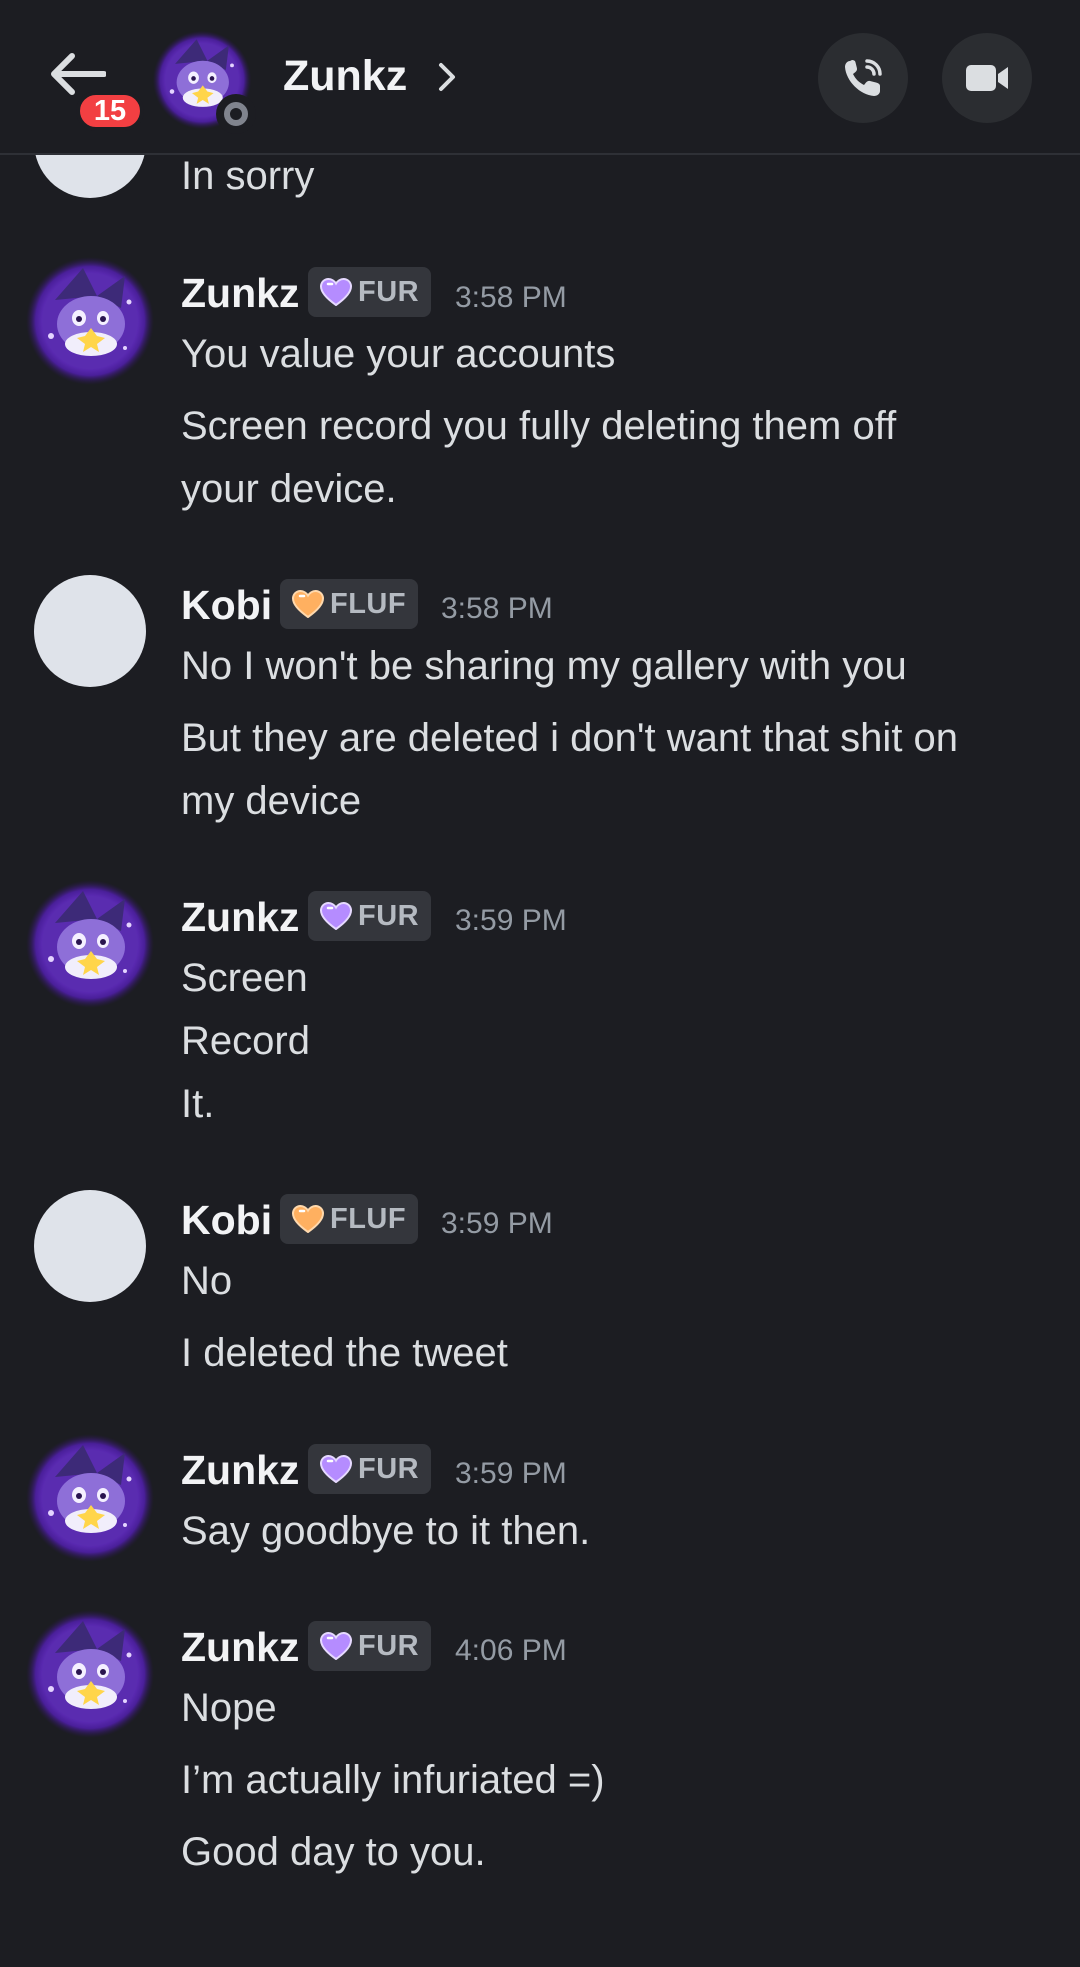 The width and height of the screenshot is (1080, 1967). What do you see at coordinates (244, 978) in the screenshot?
I see `message-text: Screen` at bounding box center [244, 978].